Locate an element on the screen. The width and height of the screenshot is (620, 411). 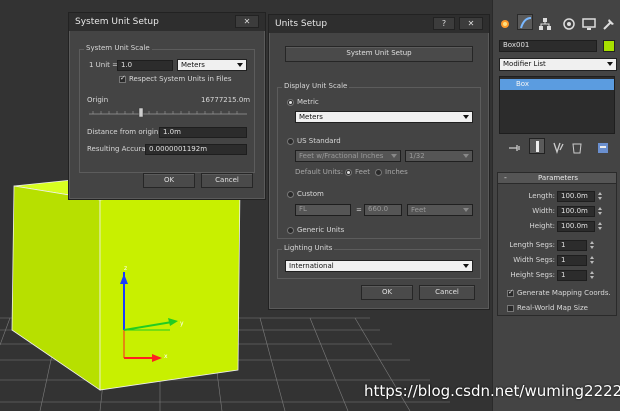
default-units-label: Default Units: is located at coordinates (319, 172).